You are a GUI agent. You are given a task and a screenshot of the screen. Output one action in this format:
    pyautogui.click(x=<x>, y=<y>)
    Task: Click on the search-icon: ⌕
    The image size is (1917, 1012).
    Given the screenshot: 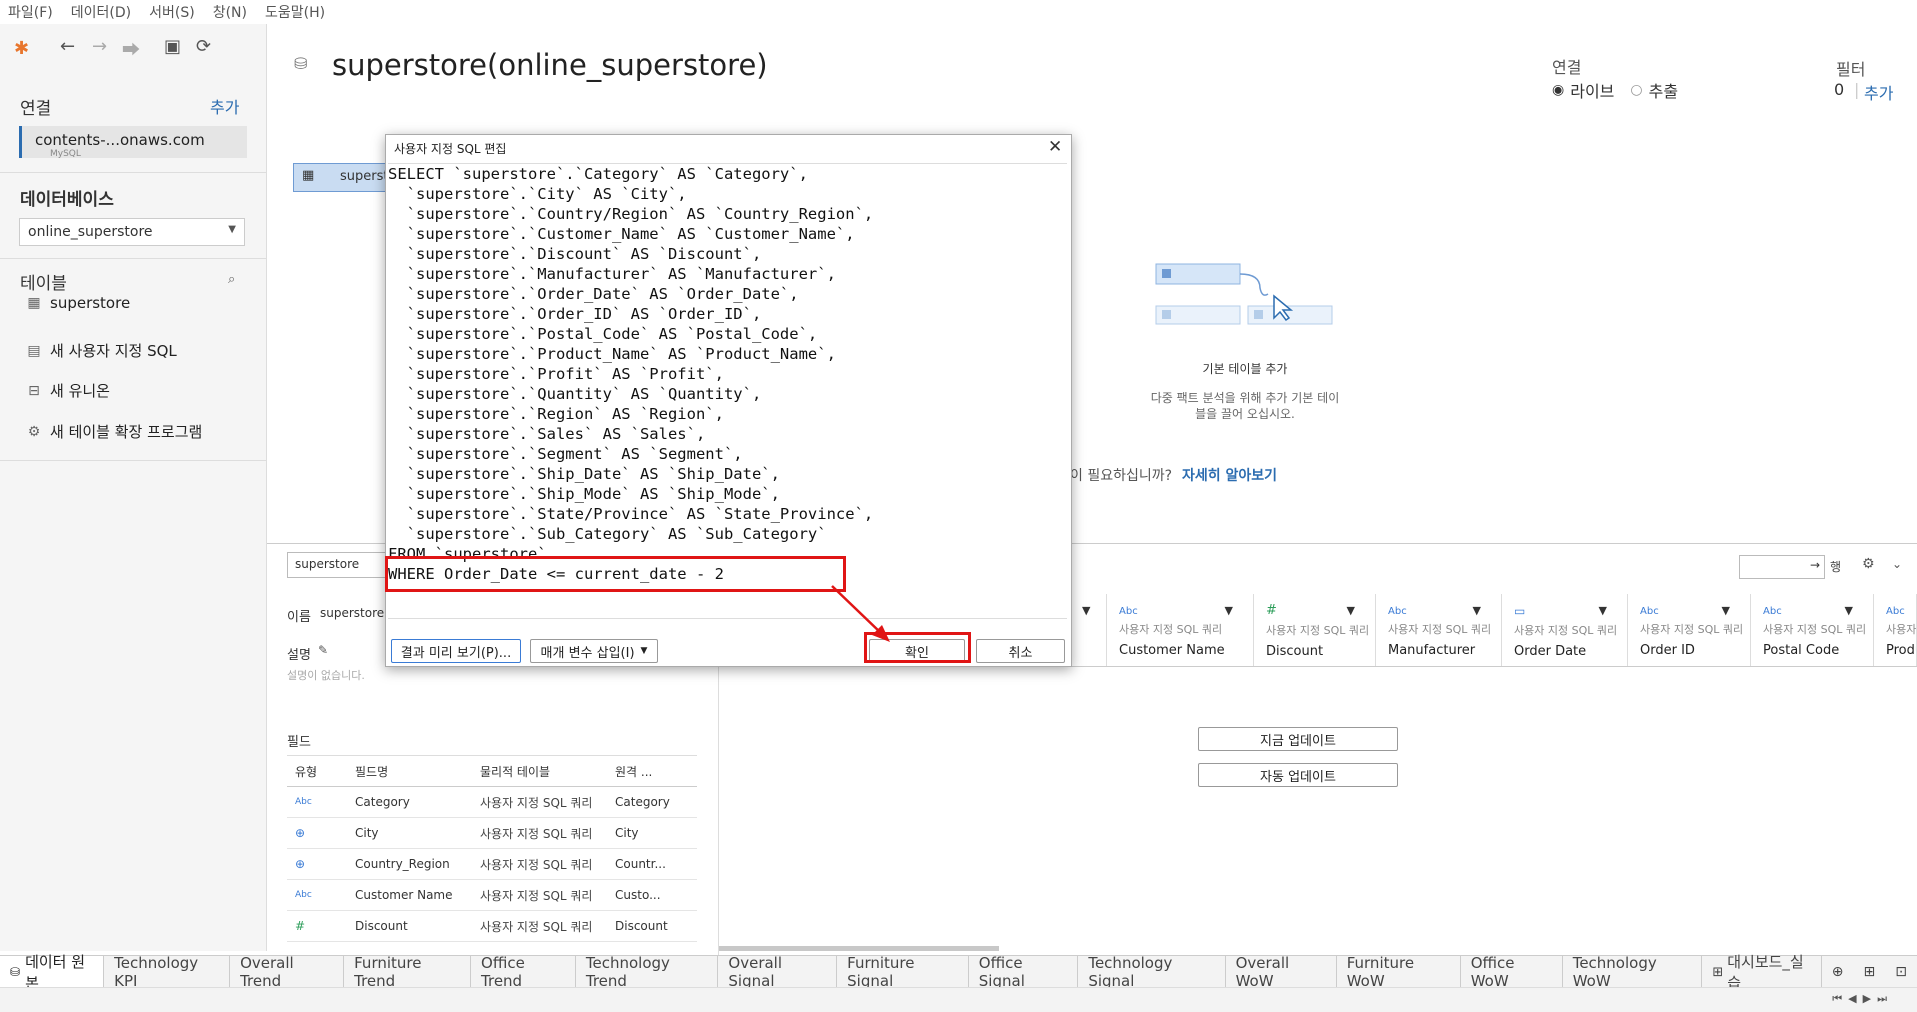 What is the action you would take?
    pyautogui.click(x=231, y=279)
    